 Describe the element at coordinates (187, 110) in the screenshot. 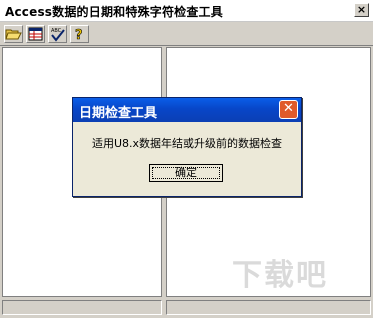

I see `dialog-title-bar: 日期检查工具 ✕` at that location.